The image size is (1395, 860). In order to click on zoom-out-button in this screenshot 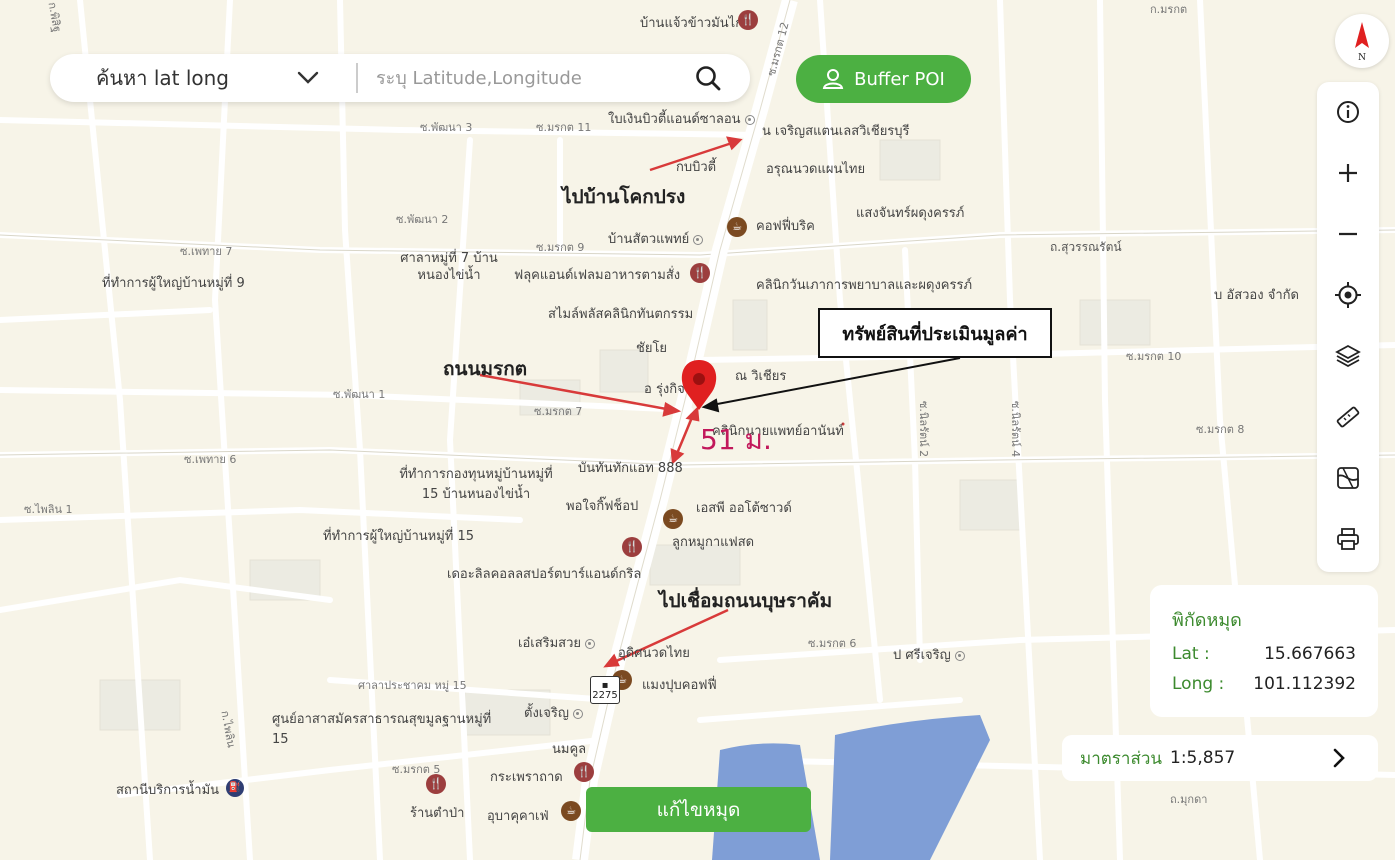, I will do `click(1348, 234)`.